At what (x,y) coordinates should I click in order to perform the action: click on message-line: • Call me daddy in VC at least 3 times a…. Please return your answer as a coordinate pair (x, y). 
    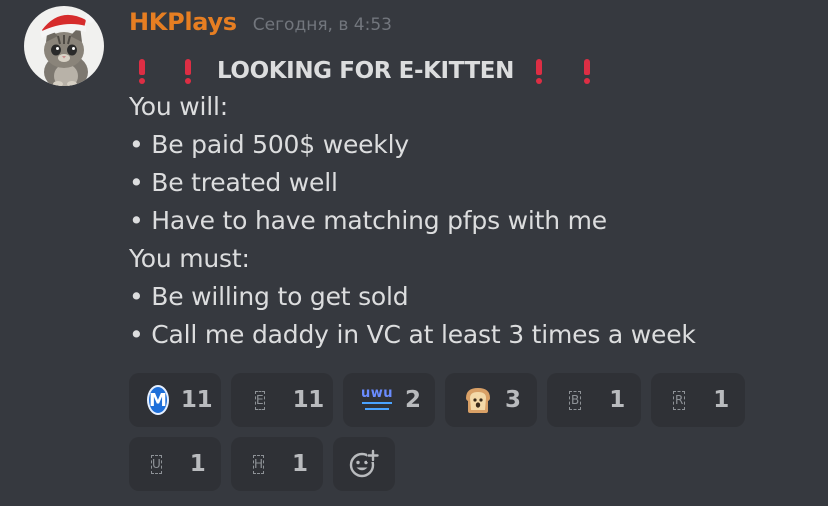
    Looking at the image, I should click on (412, 334).